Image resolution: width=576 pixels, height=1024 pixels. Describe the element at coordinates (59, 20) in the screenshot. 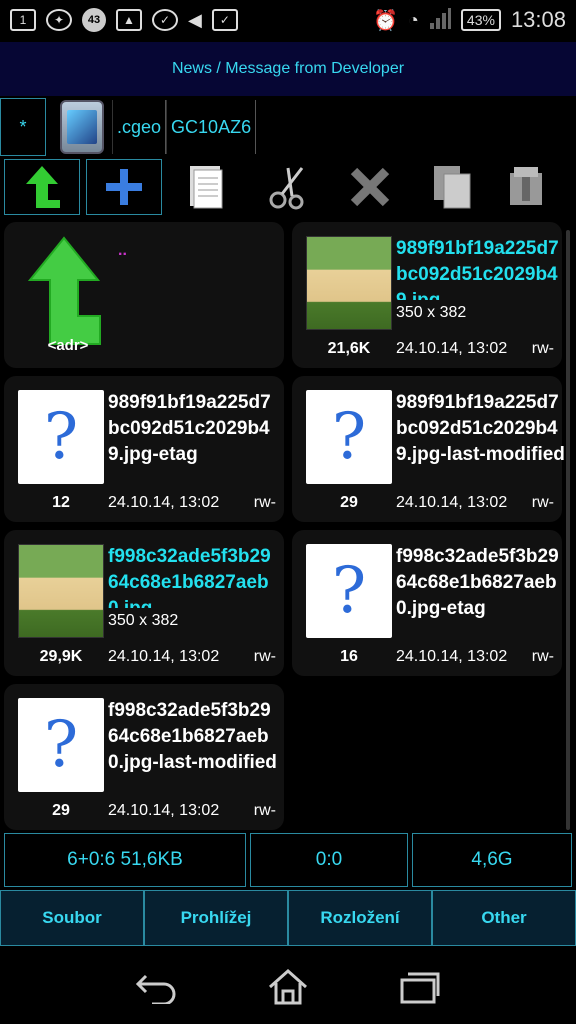

I see `geocache-icon: ✦` at that location.